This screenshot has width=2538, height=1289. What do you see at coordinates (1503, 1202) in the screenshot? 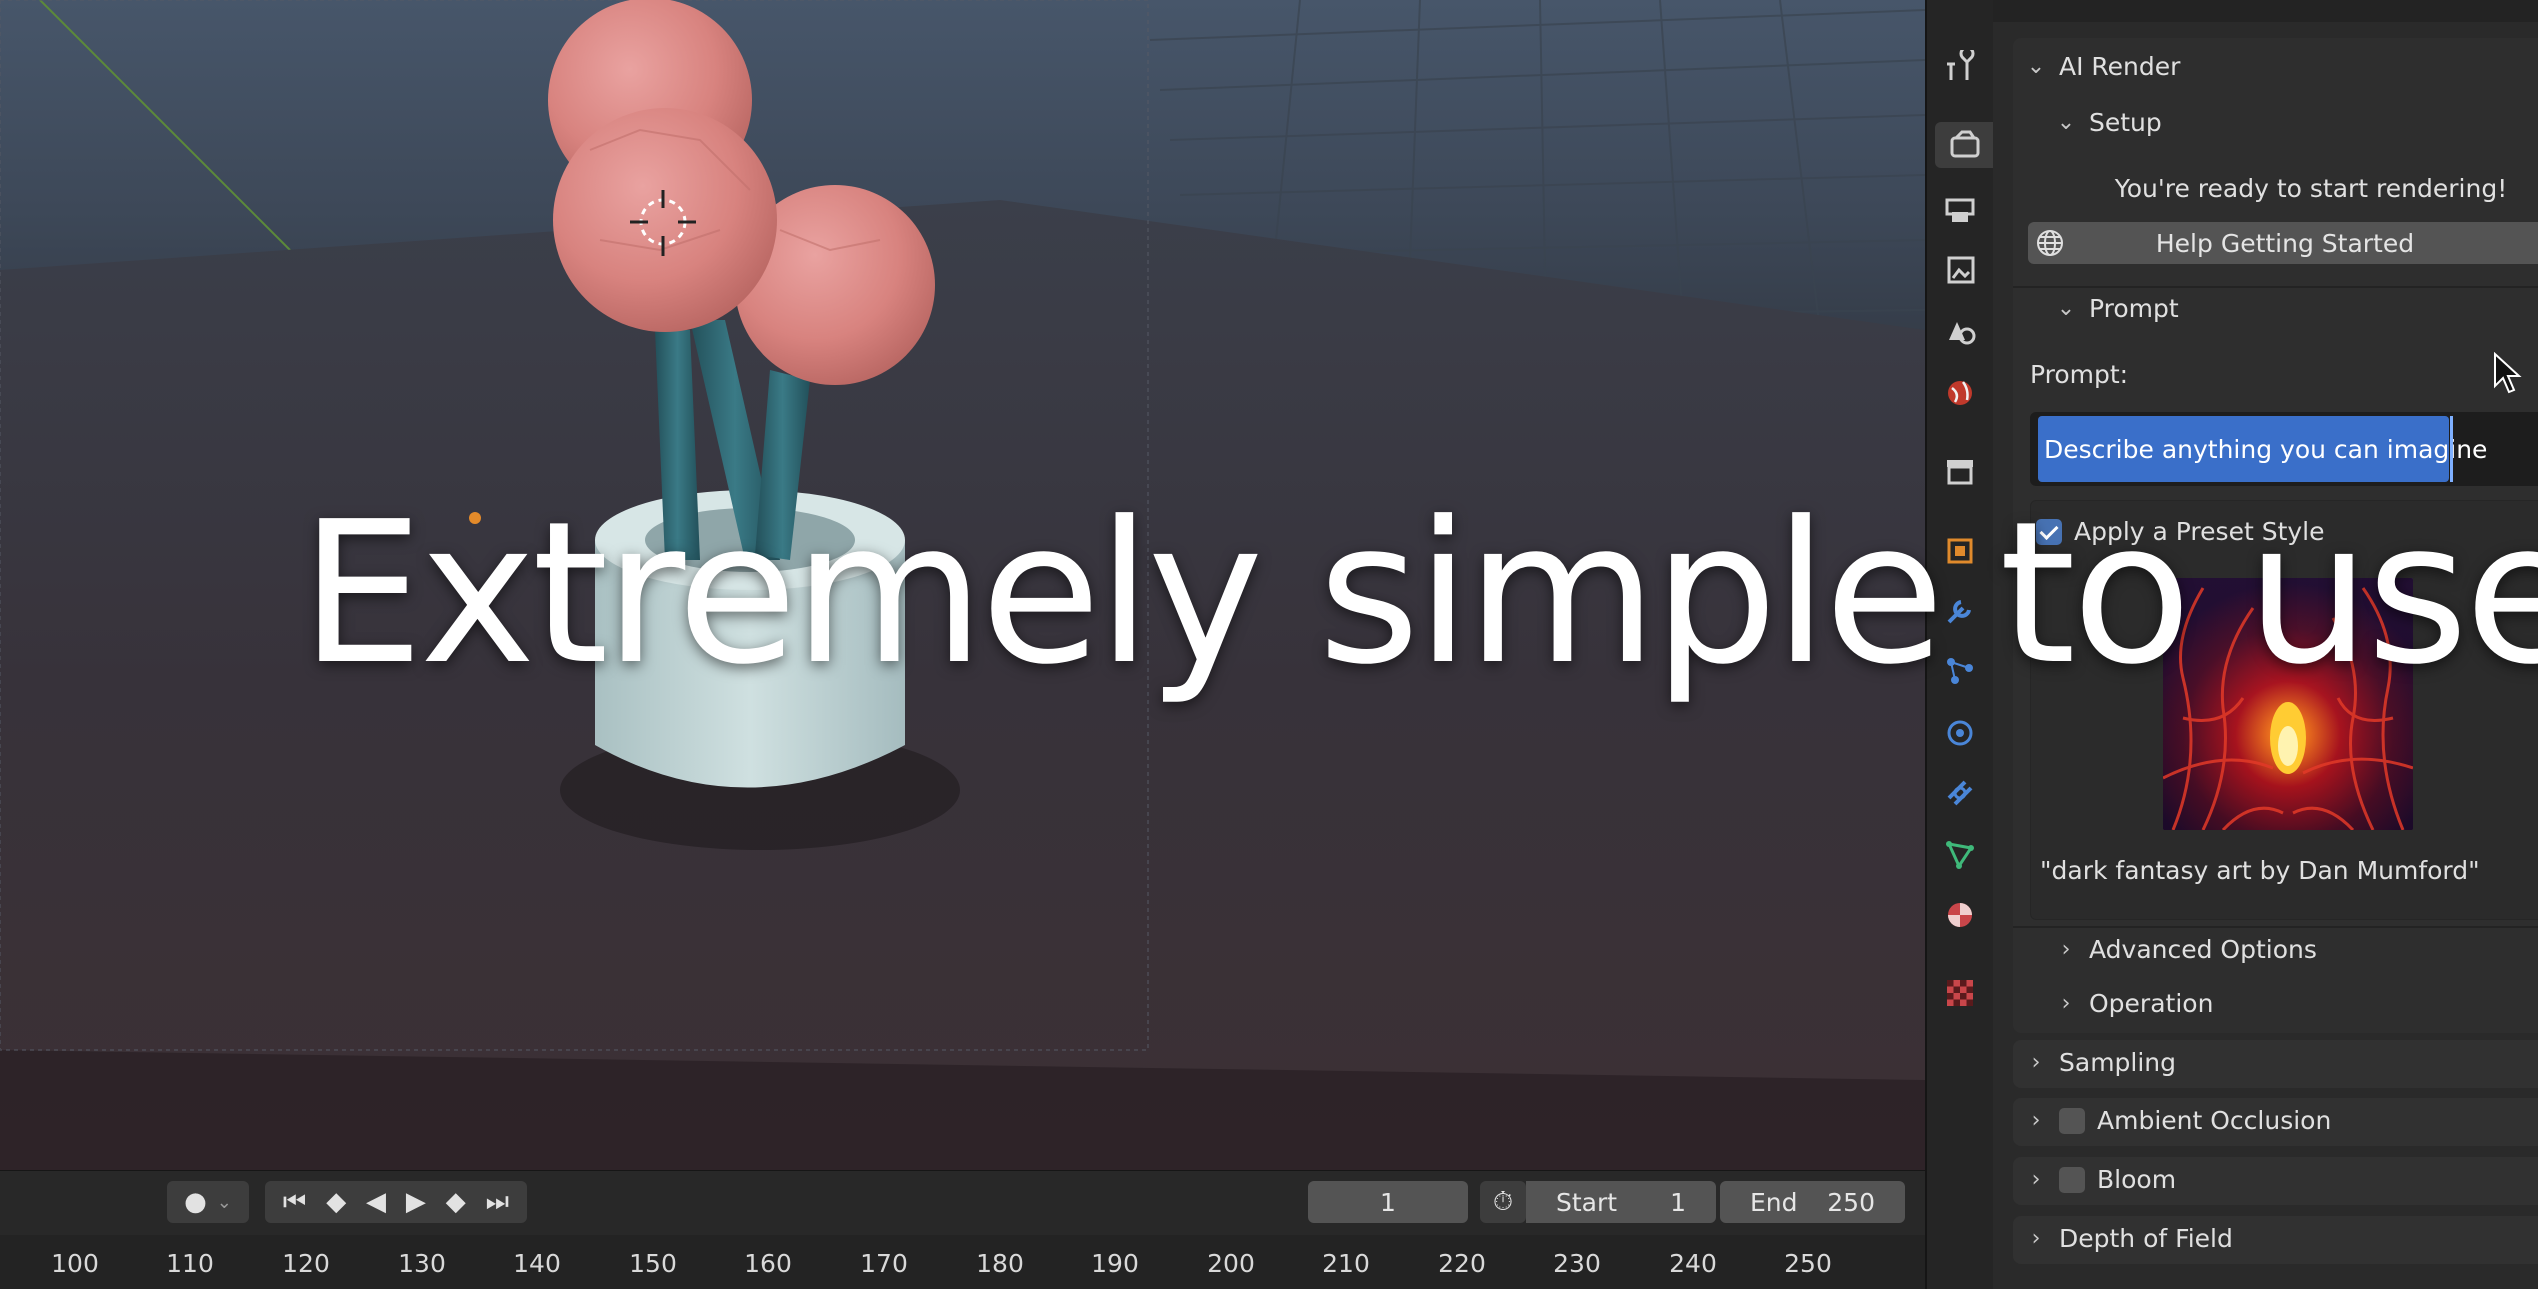
I see `stopwatch-icon: ⏱` at bounding box center [1503, 1202].